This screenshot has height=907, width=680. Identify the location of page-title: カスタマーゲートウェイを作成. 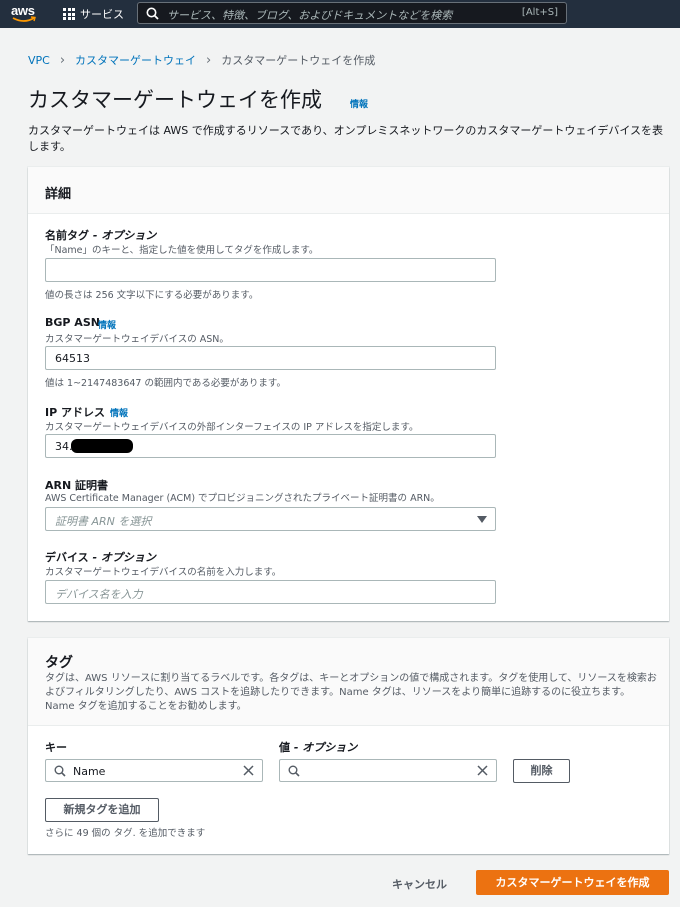
(175, 100).